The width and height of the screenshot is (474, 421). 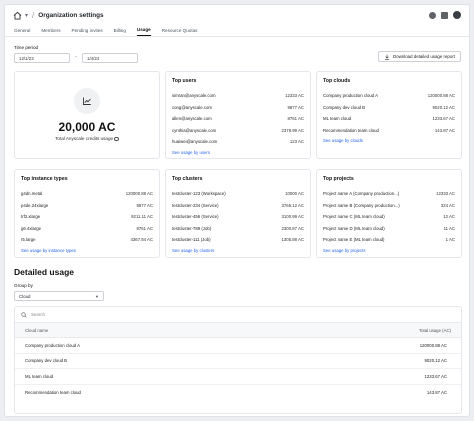 What do you see at coordinates (389, 228) in the screenshot?
I see `list-item: Project name D (ML team cloud) 11 AC` at bounding box center [389, 228].